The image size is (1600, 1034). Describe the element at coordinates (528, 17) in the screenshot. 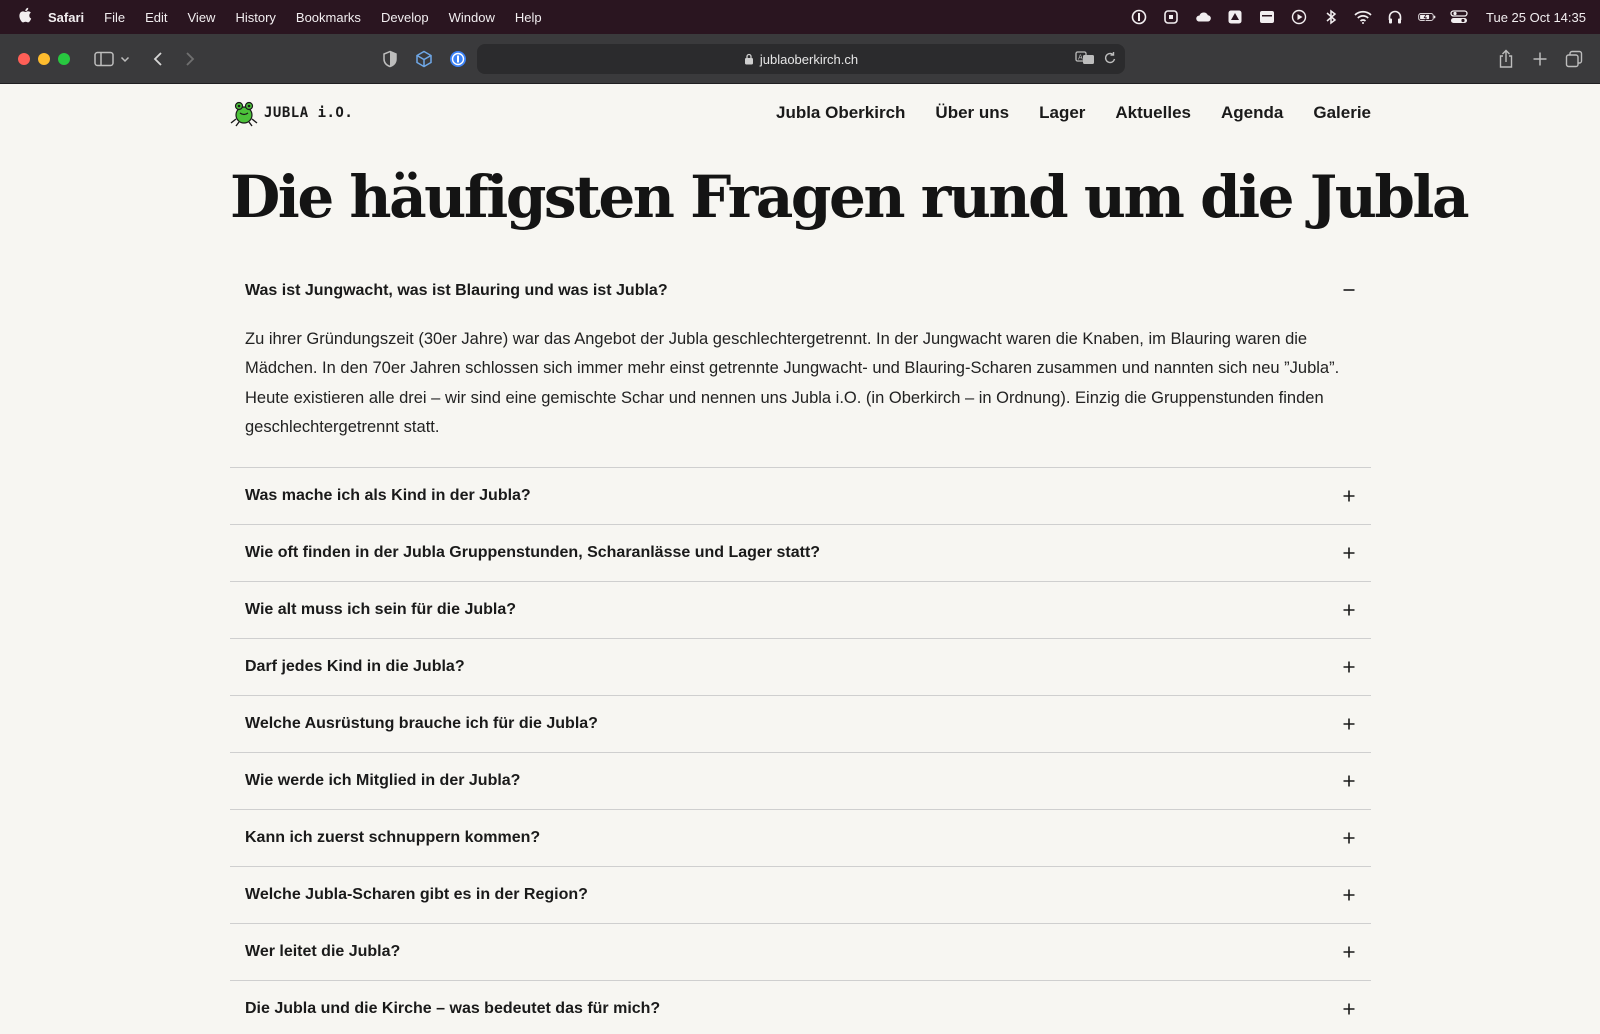

I see `menu-help: Help` at that location.